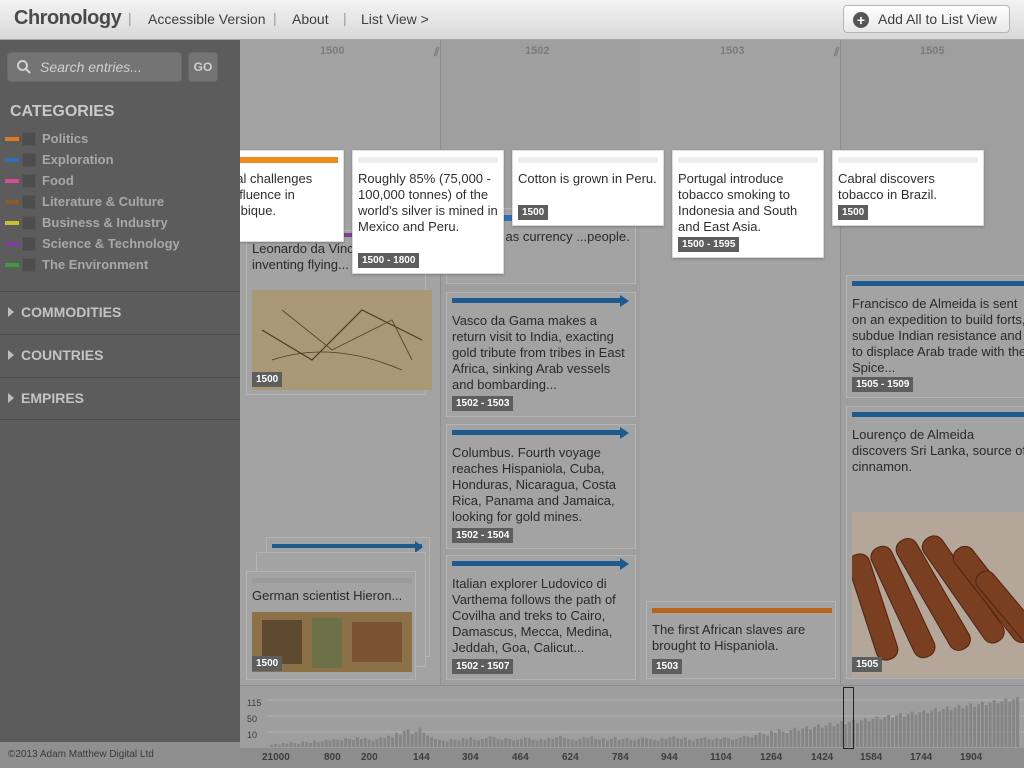 This screenshot has width=1024, height=768. What do you see at coordinates (68, 18) in the screenshot?
I see `app-logo: Chronology` at bounding box center [68, 18].